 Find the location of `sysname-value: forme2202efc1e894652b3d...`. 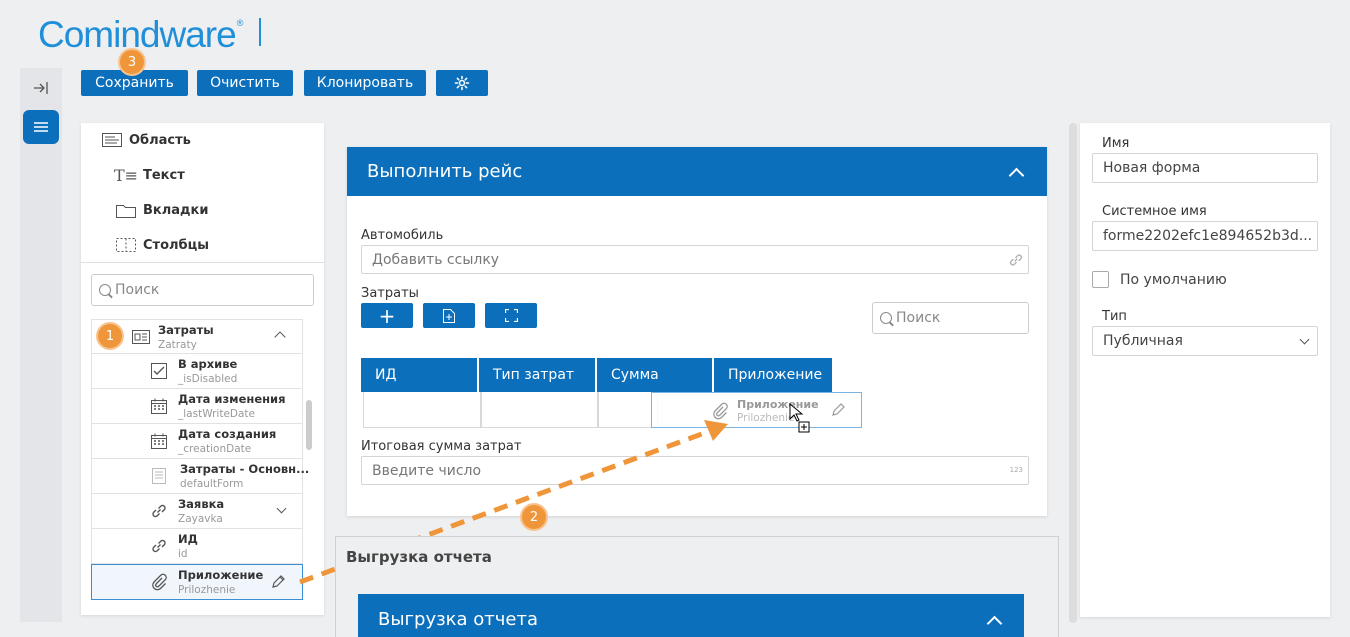

sysname-value: forme2202efc1e894652b3d... is located at coordinates (1208, 236).